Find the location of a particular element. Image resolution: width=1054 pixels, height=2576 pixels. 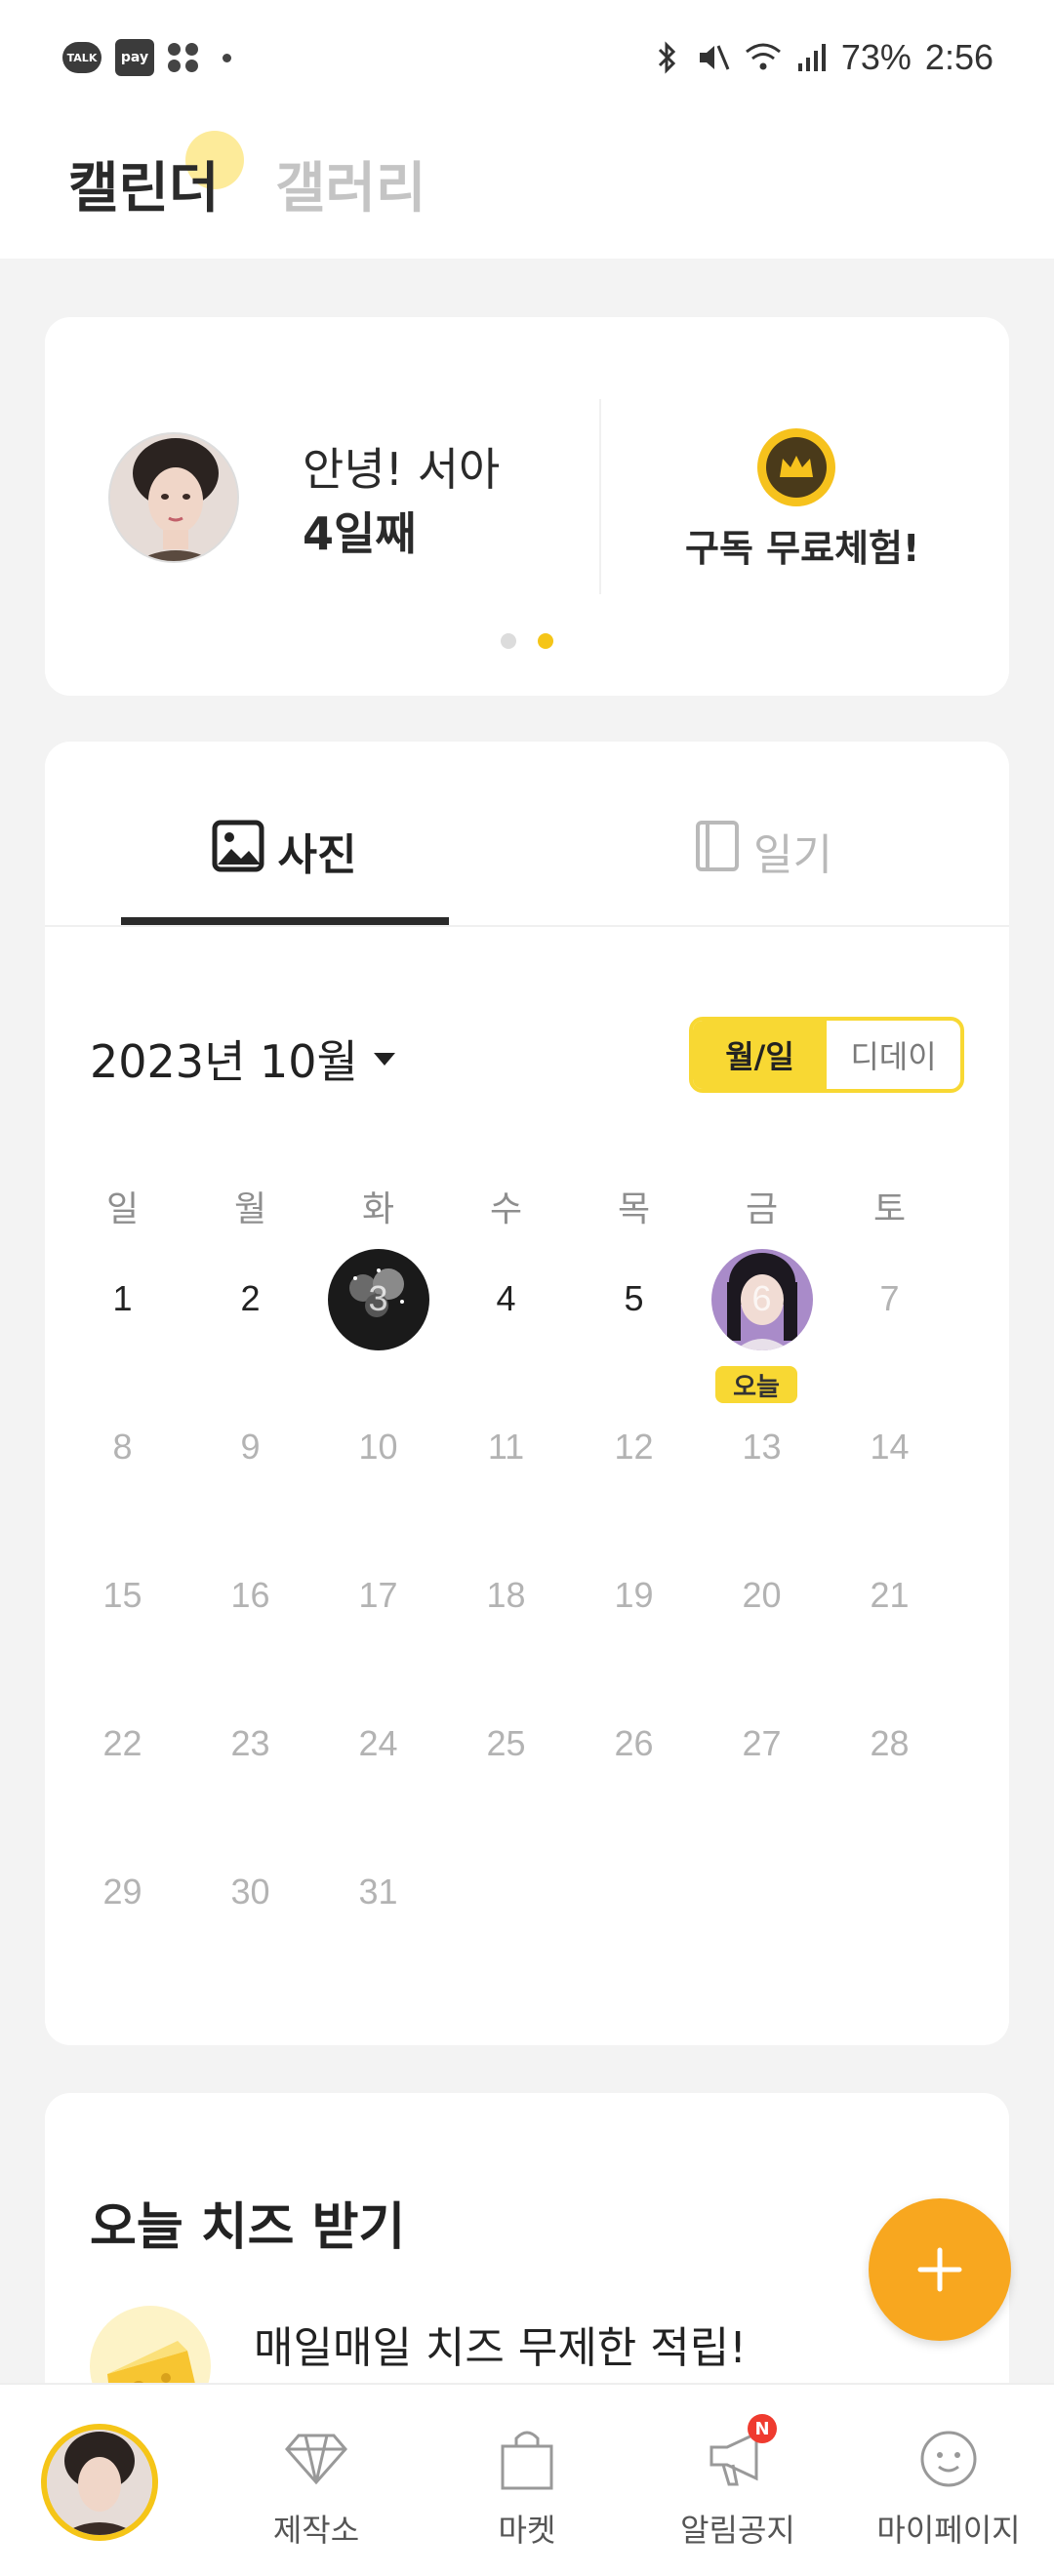

status-bar-right: 73% 2:56 is located at coordinates (822, 57).